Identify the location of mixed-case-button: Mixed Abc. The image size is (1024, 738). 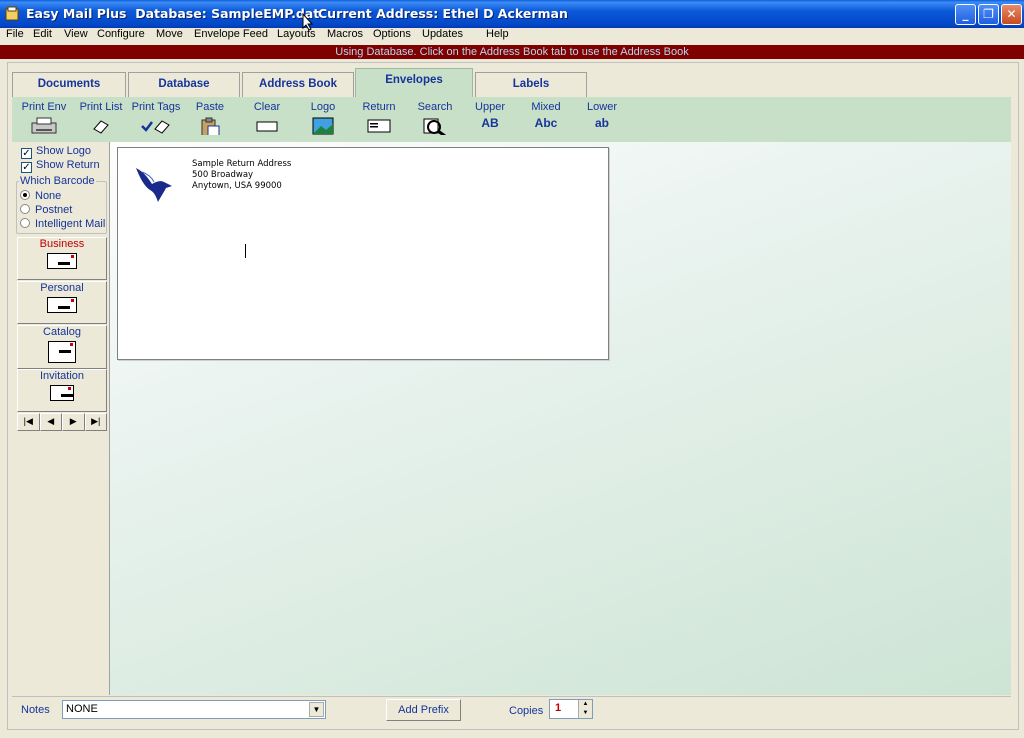
(546, 115).